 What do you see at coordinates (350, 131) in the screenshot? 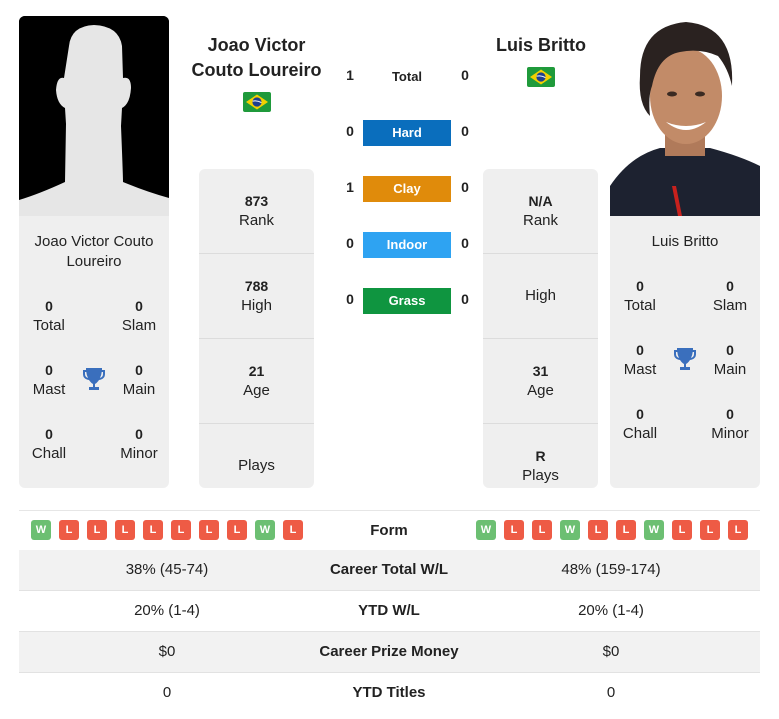
I see `h2h-hard-p1: 0` at bounding box center [350, 131].